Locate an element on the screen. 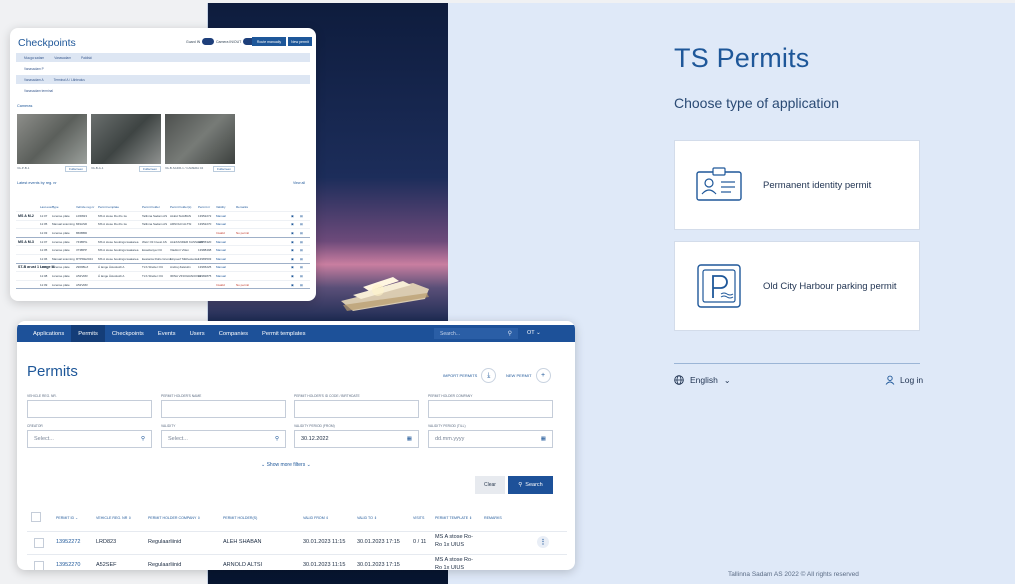 Image resolution: width=1015 pixels, height=584 pixels. nav-companies: Companies is located at coordinates (233, 333).